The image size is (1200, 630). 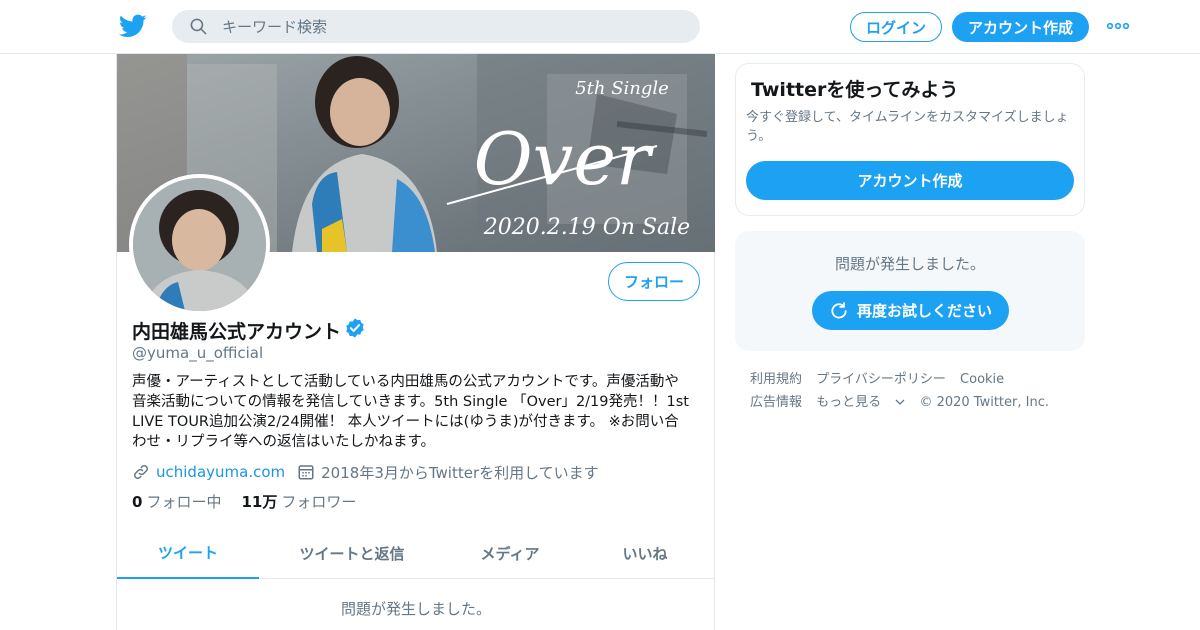 I want to click on tab-media: メディア, so click(x=510, y=553).